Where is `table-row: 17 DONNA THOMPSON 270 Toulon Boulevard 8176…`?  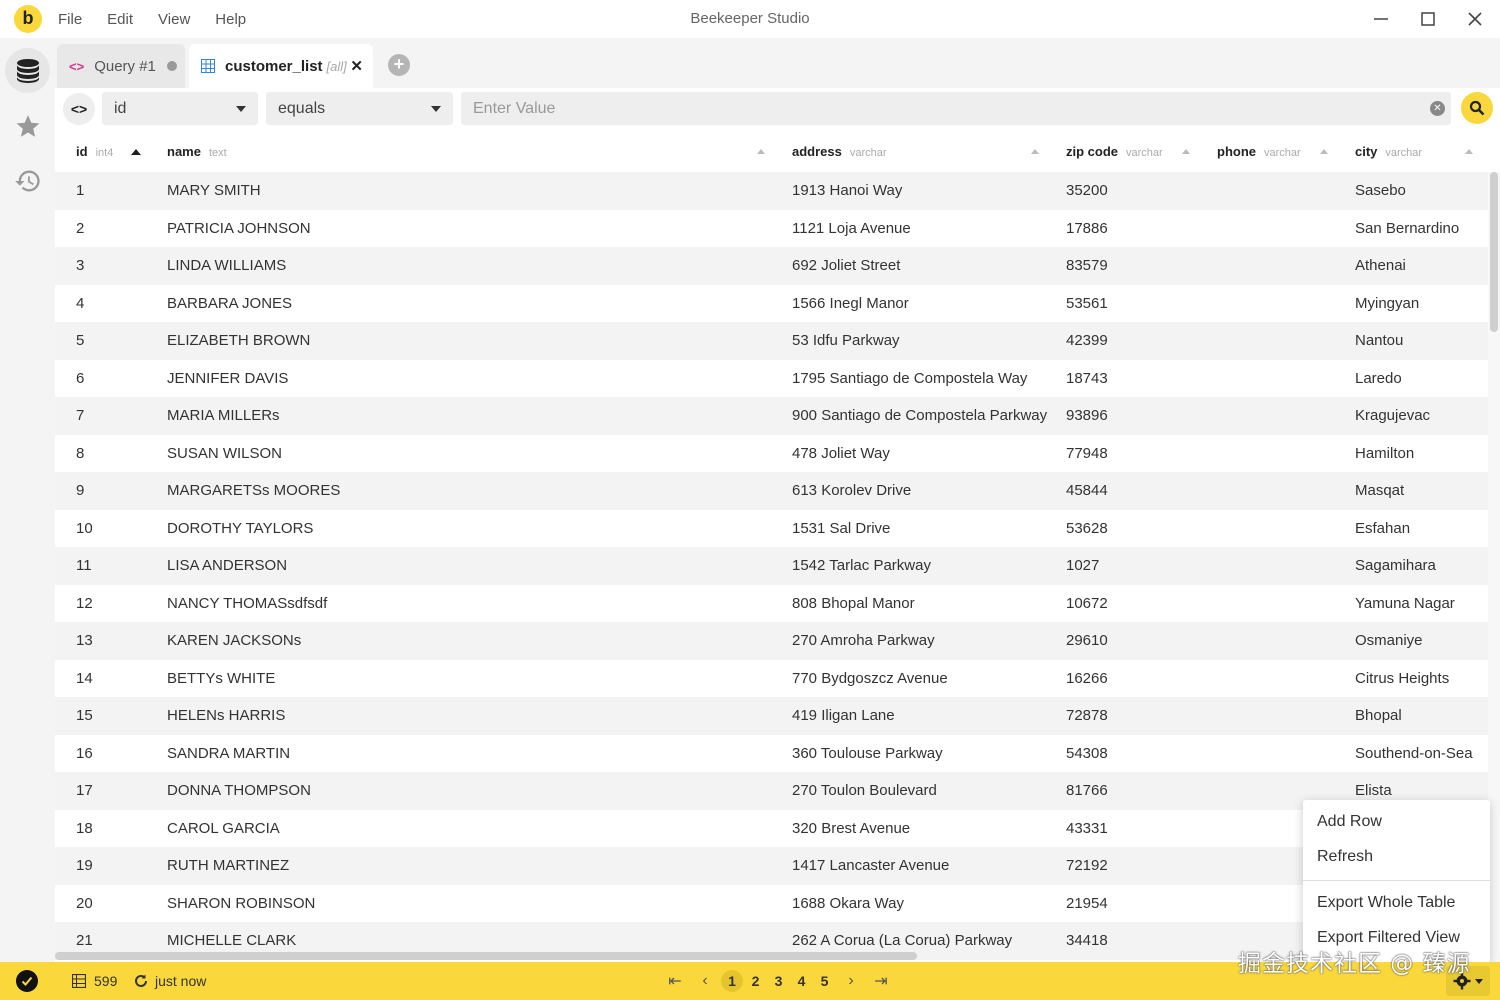
table-row: 17 DONNA THOMPSON 270 Toulon Boulevard 8176… is located at coordinates (771, 791).